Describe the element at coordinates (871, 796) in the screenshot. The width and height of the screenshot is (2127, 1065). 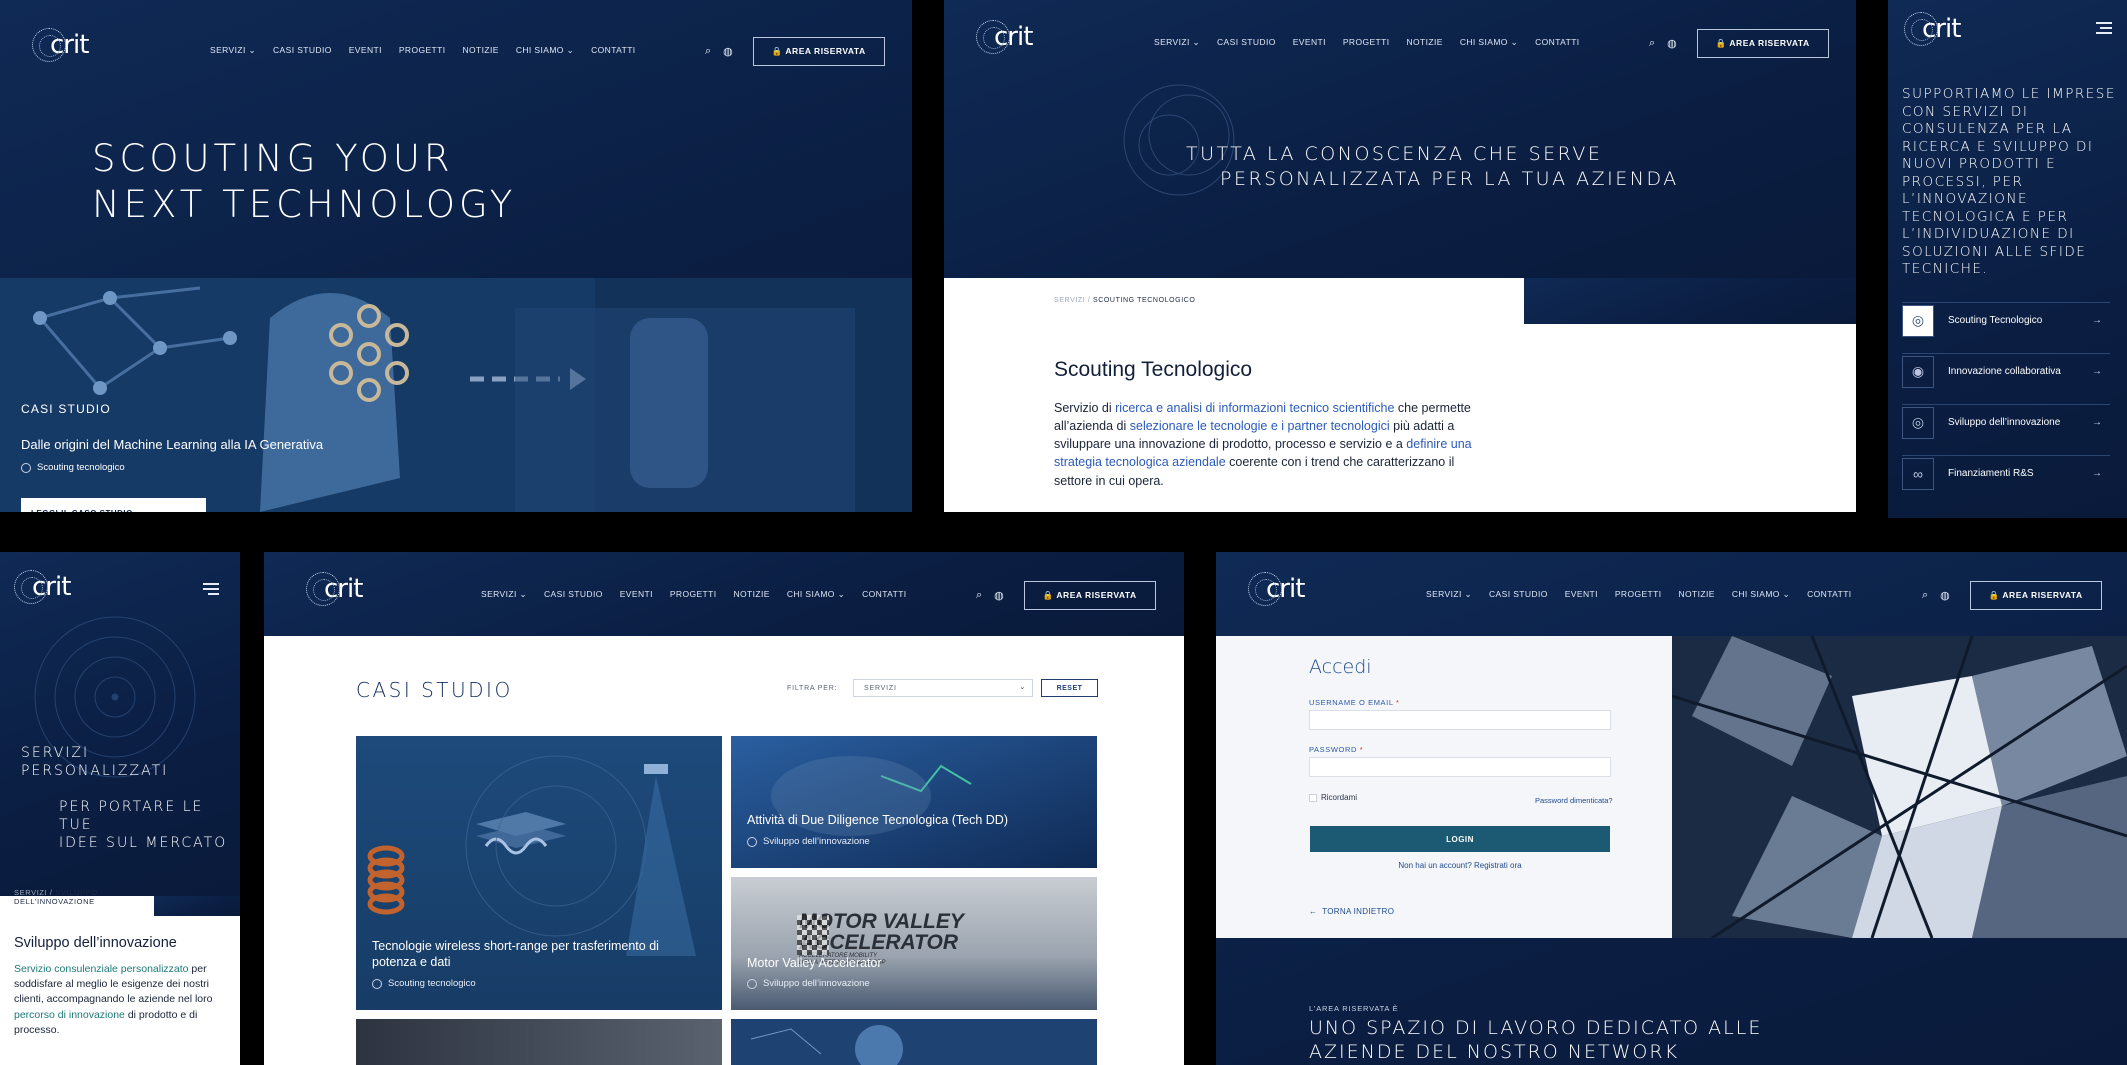
I see `finance-illustration` at that location.